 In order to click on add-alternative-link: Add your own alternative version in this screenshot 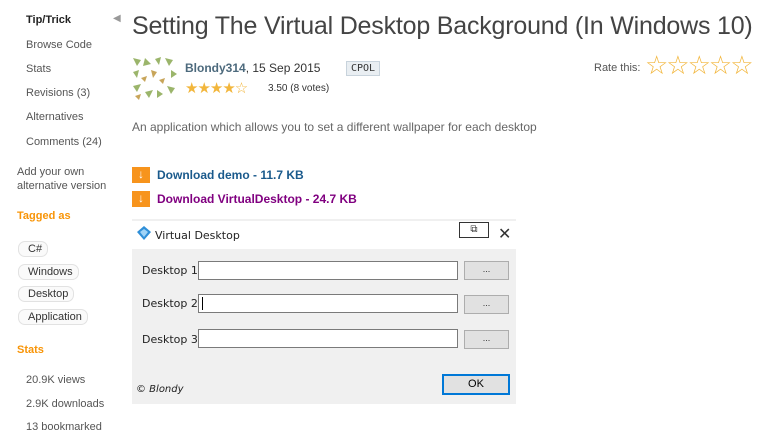, I will do `click(67, 179)`.